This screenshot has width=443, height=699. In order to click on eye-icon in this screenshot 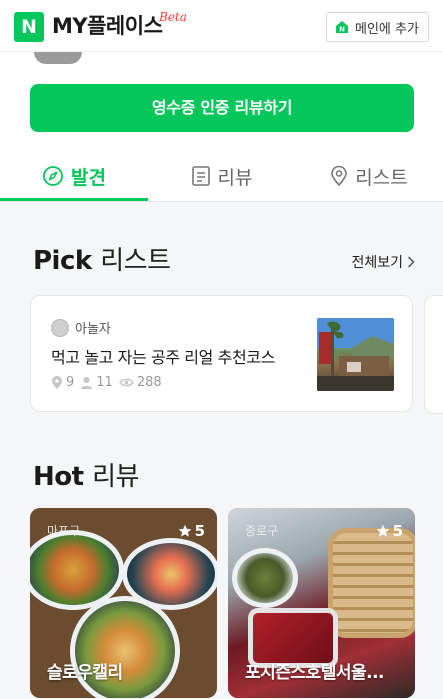, I will do `click(126, 382)`.